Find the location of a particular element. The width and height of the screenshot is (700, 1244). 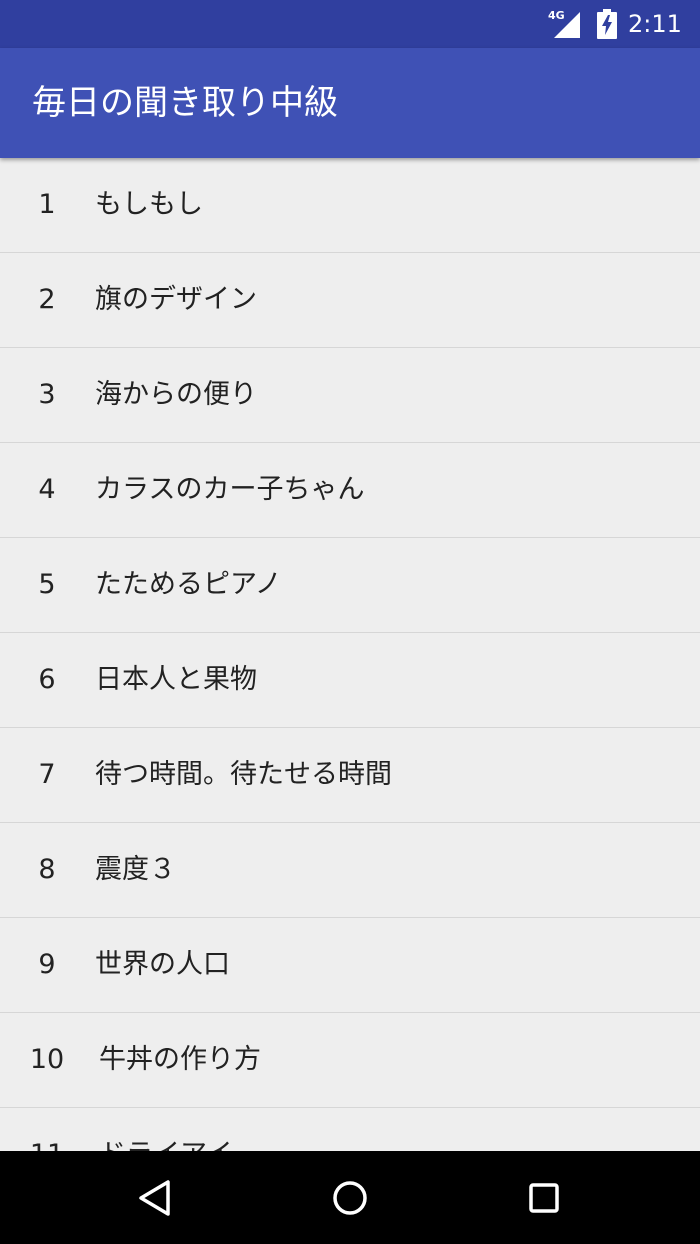

list-item: 4 カラスのカー子ちゃん is located at coordinates (350, 490).